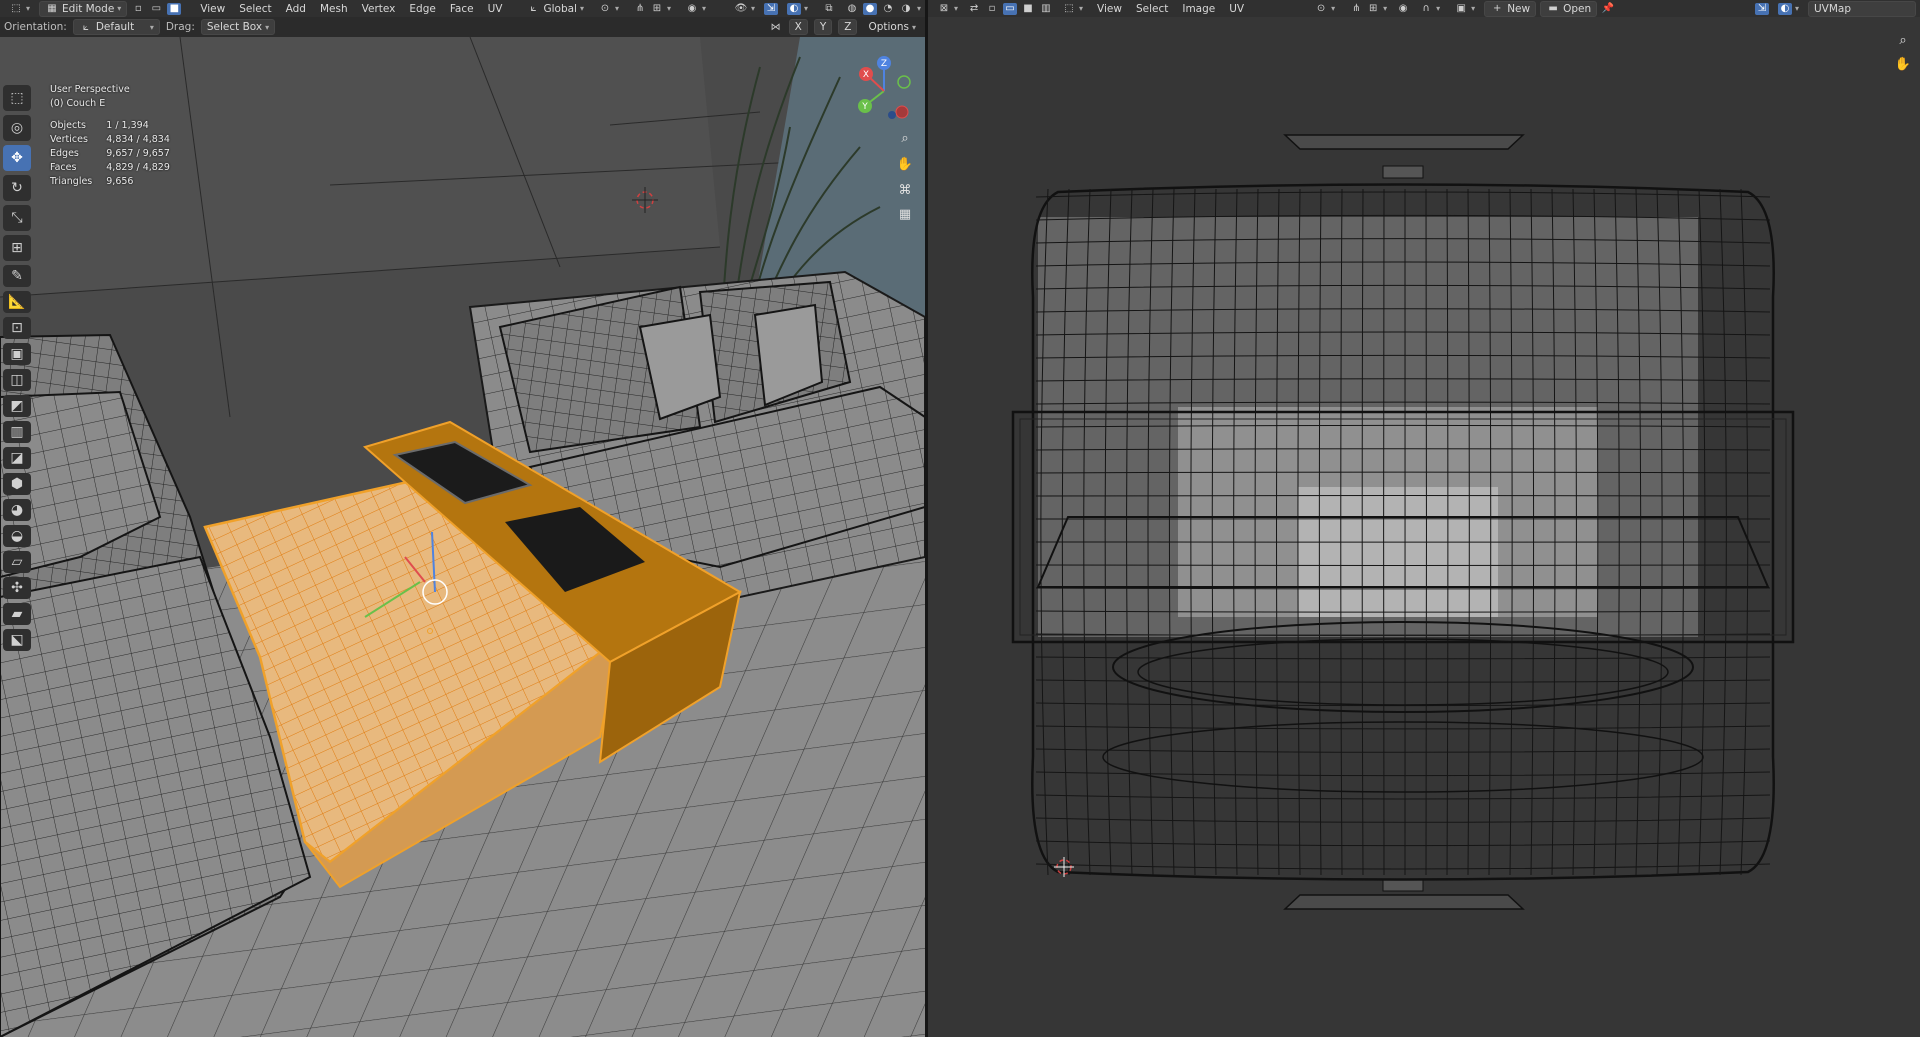 The width and height of the screenshot is (1920, 1037). Describe the element at coordinates (892, 27) in the screenshot. I see `options-dropdown: Options ▾` at that location.